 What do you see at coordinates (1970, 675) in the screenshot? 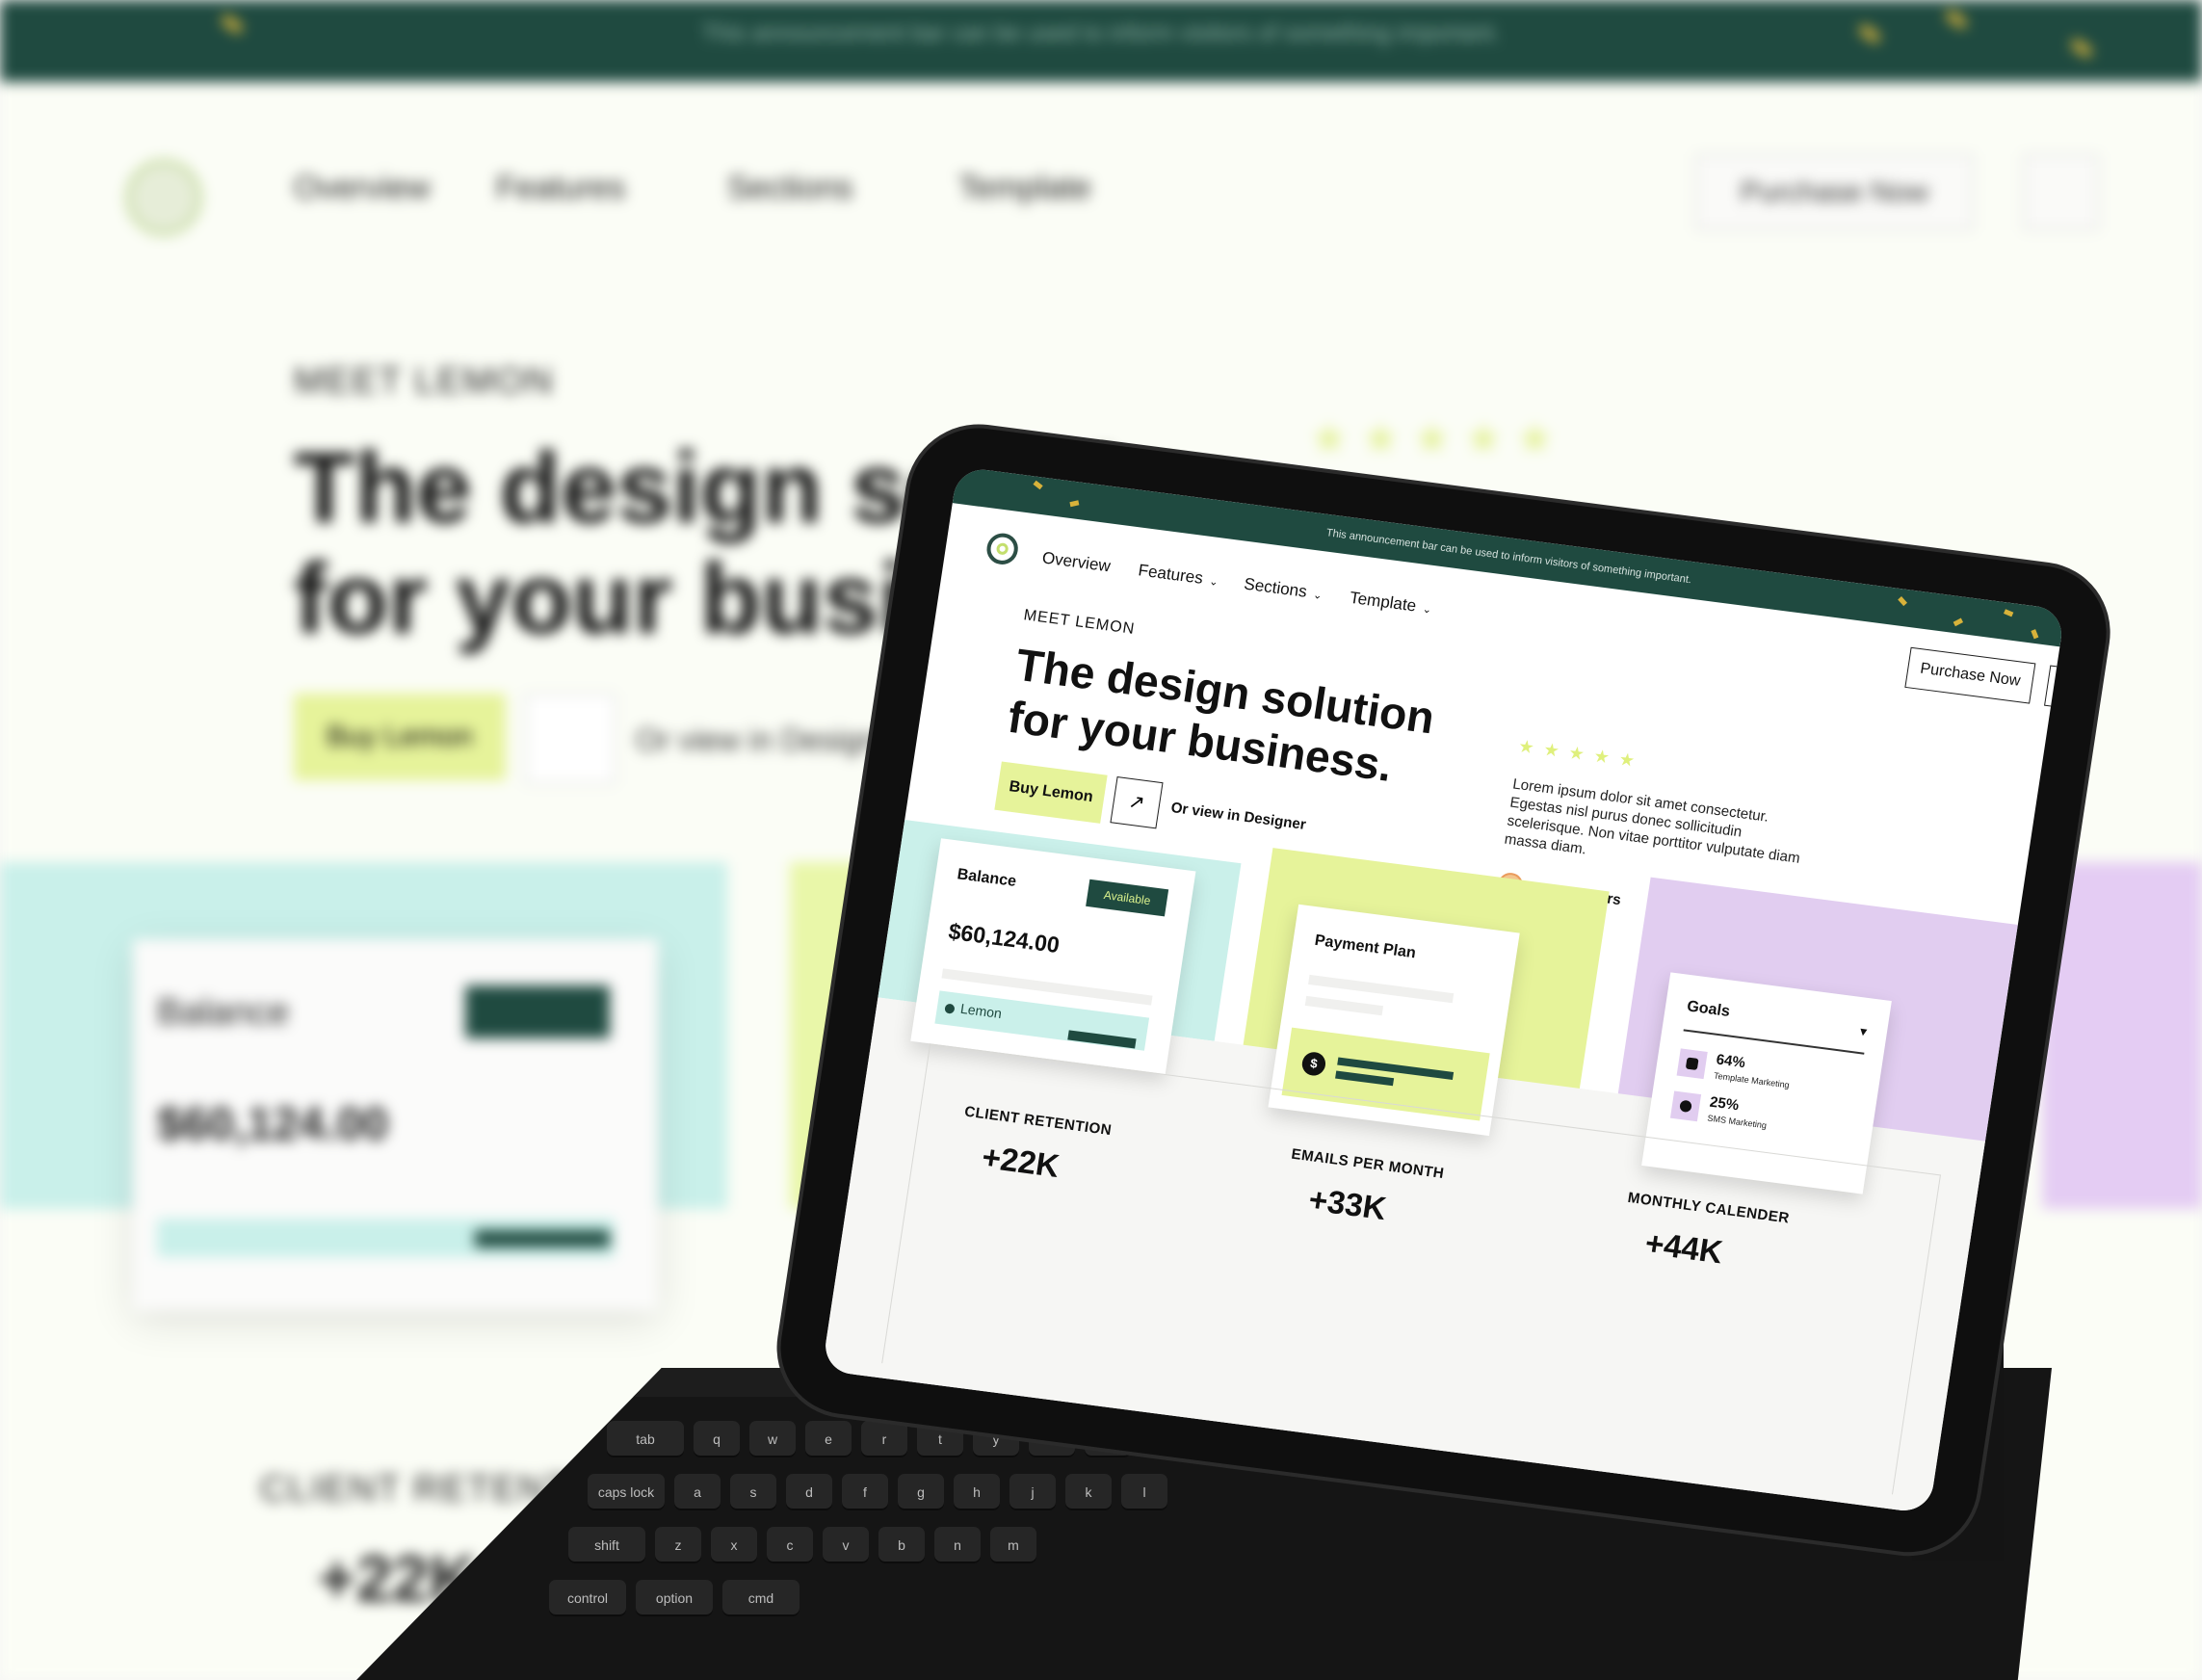
I see `purchase-now-button: Purchase Now` at bounding box center [1970, 675].